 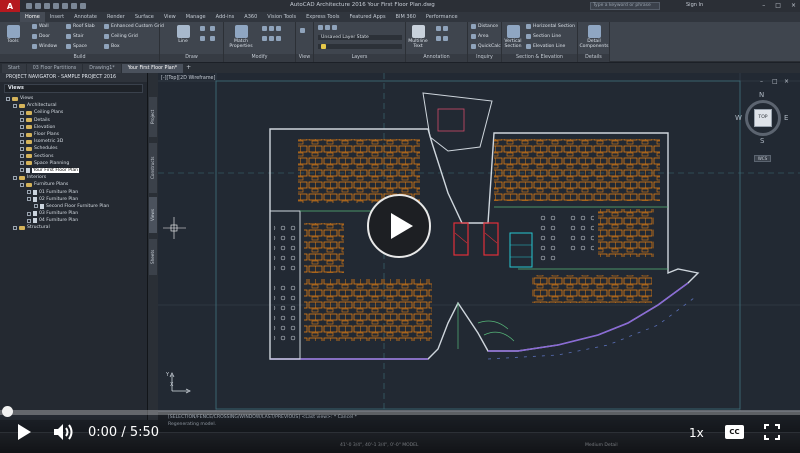 I want to click on ribbon-tab-render: Render, so click(x=116, y=17).